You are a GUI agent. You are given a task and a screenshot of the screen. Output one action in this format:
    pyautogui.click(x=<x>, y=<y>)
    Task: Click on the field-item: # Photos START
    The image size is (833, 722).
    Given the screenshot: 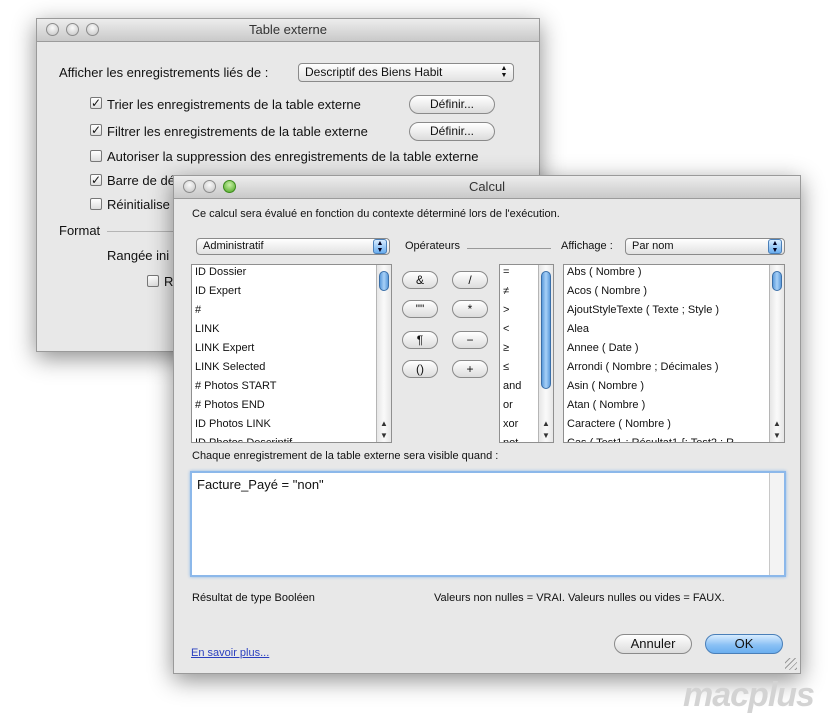 What is the action you would take?
    pyautogui.click(x=236, y=386)
    